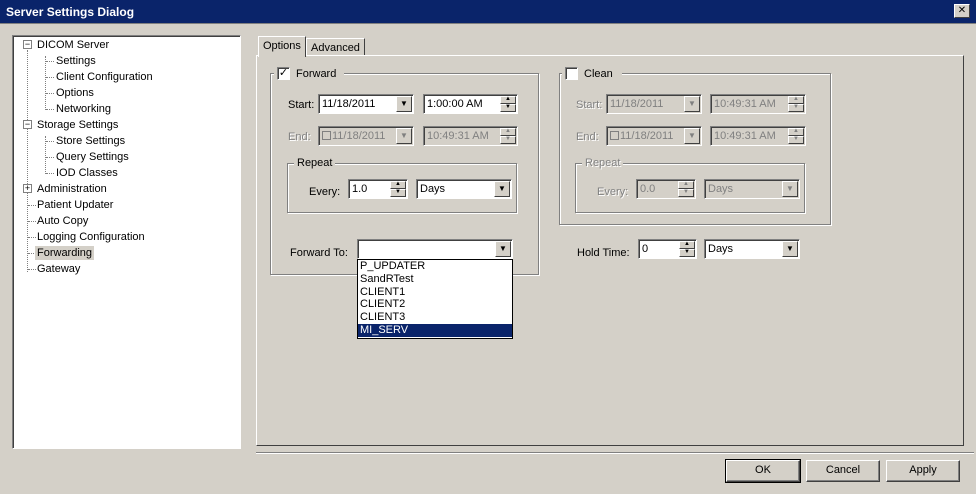 Image resolution: width=976 pixels, height=494 pixels. Describe the element at coordinates (603, 253) in the screenshot. I see `hold-time-label: Hold Time:` at that location.